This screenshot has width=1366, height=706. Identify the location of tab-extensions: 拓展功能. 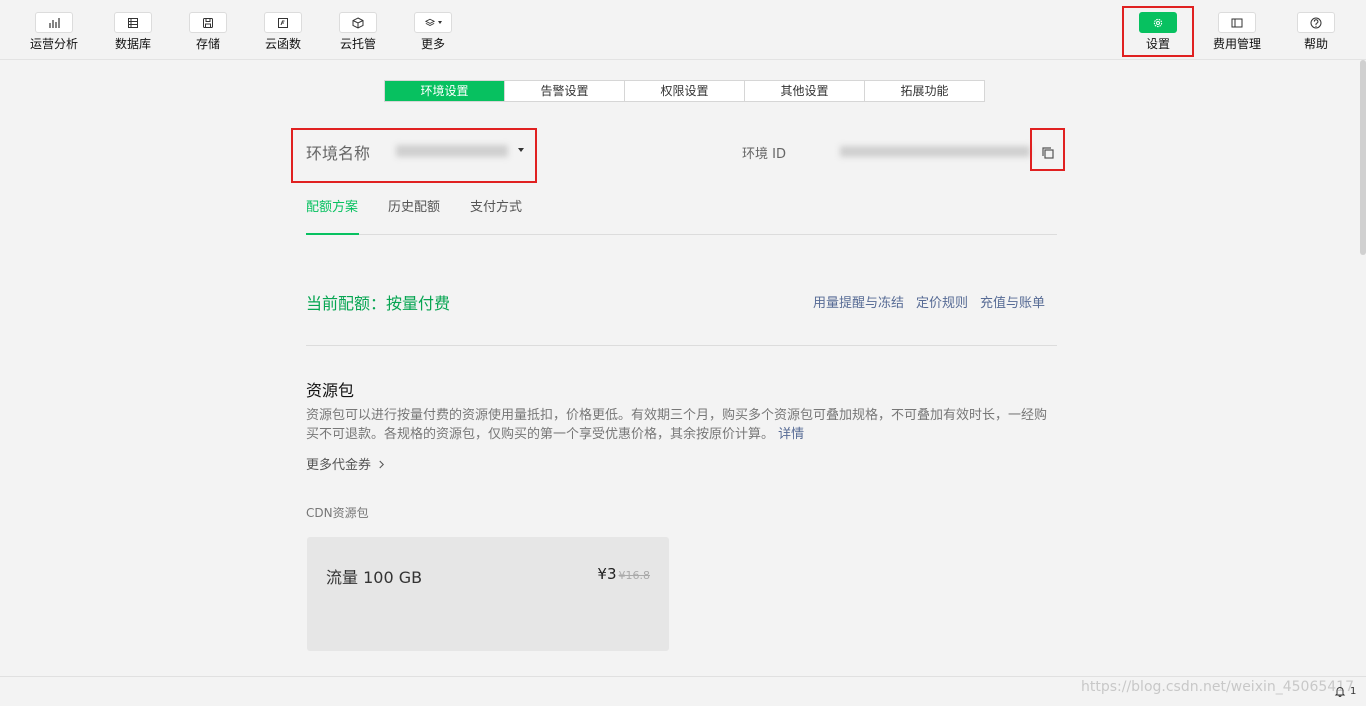
(924, 91).